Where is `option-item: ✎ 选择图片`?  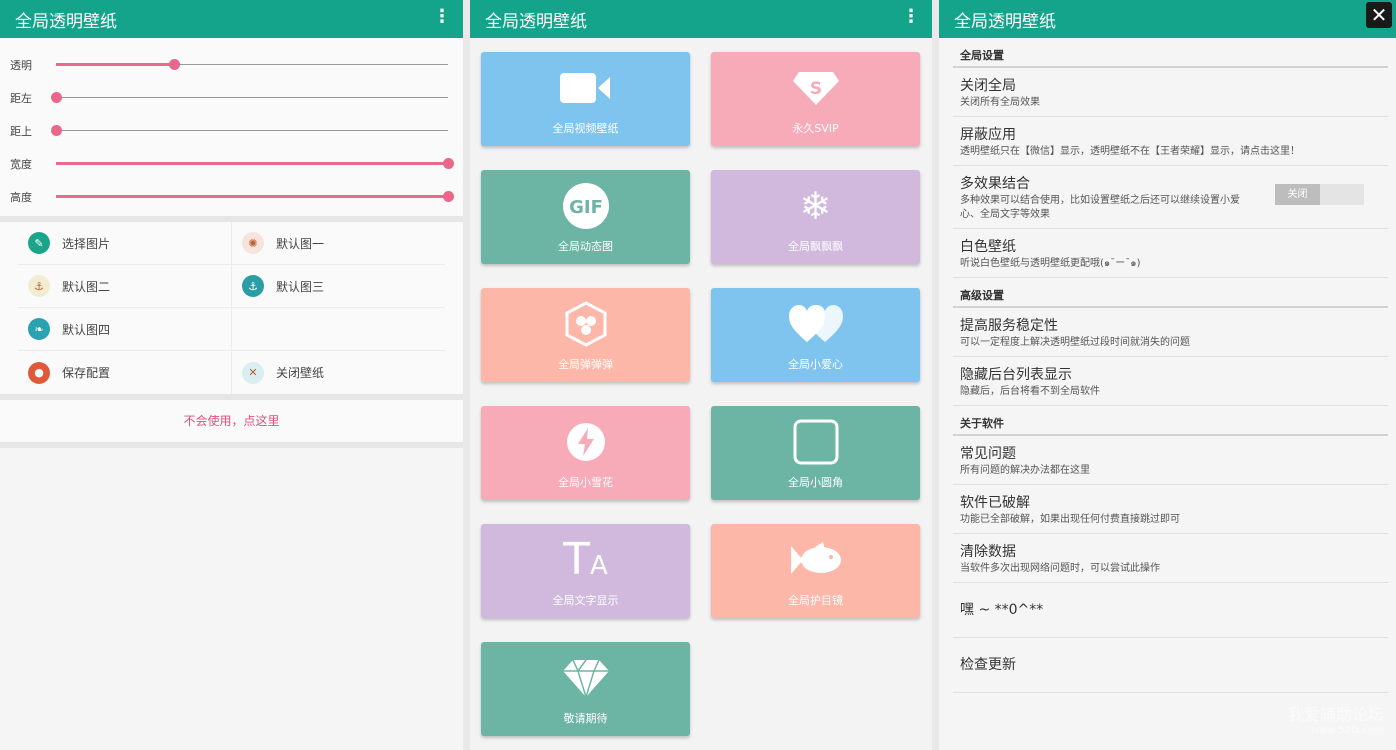 option-item: ✎ 选择图片 is located at coordinates (124, 243).